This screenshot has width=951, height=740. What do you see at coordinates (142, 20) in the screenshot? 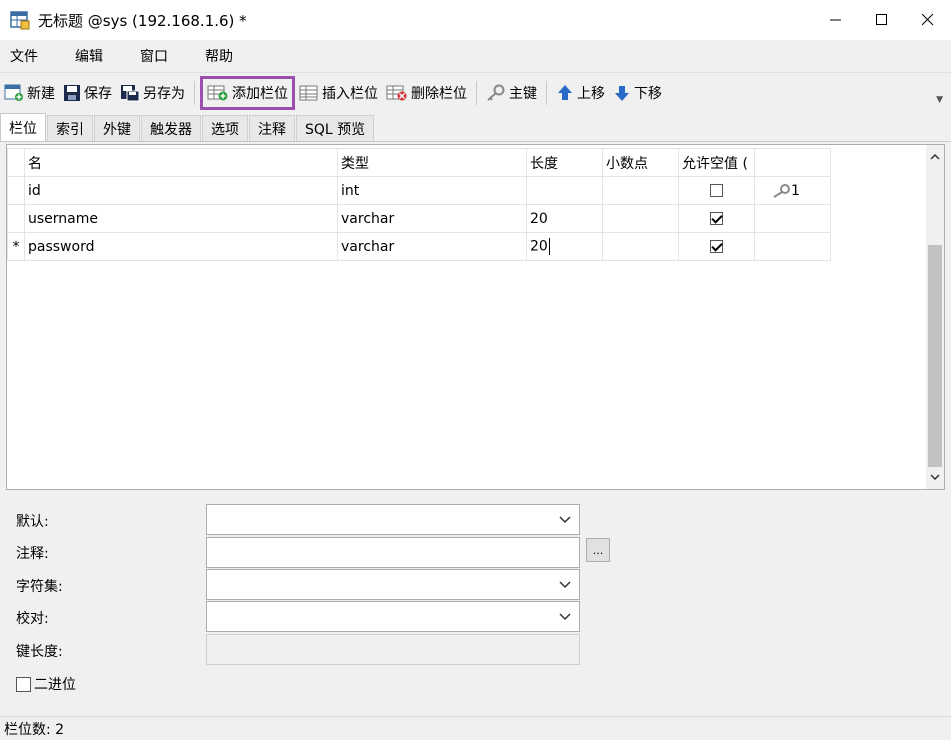
I see `window-title: 无标题 @sys (192.168.1.6) *` at bounding box center [142, 20].